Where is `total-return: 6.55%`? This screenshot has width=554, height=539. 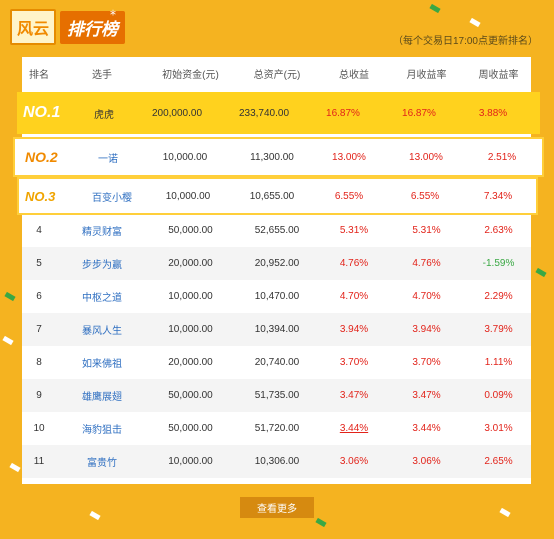 total-return: 6.55% is located at coordinates (349, 196).